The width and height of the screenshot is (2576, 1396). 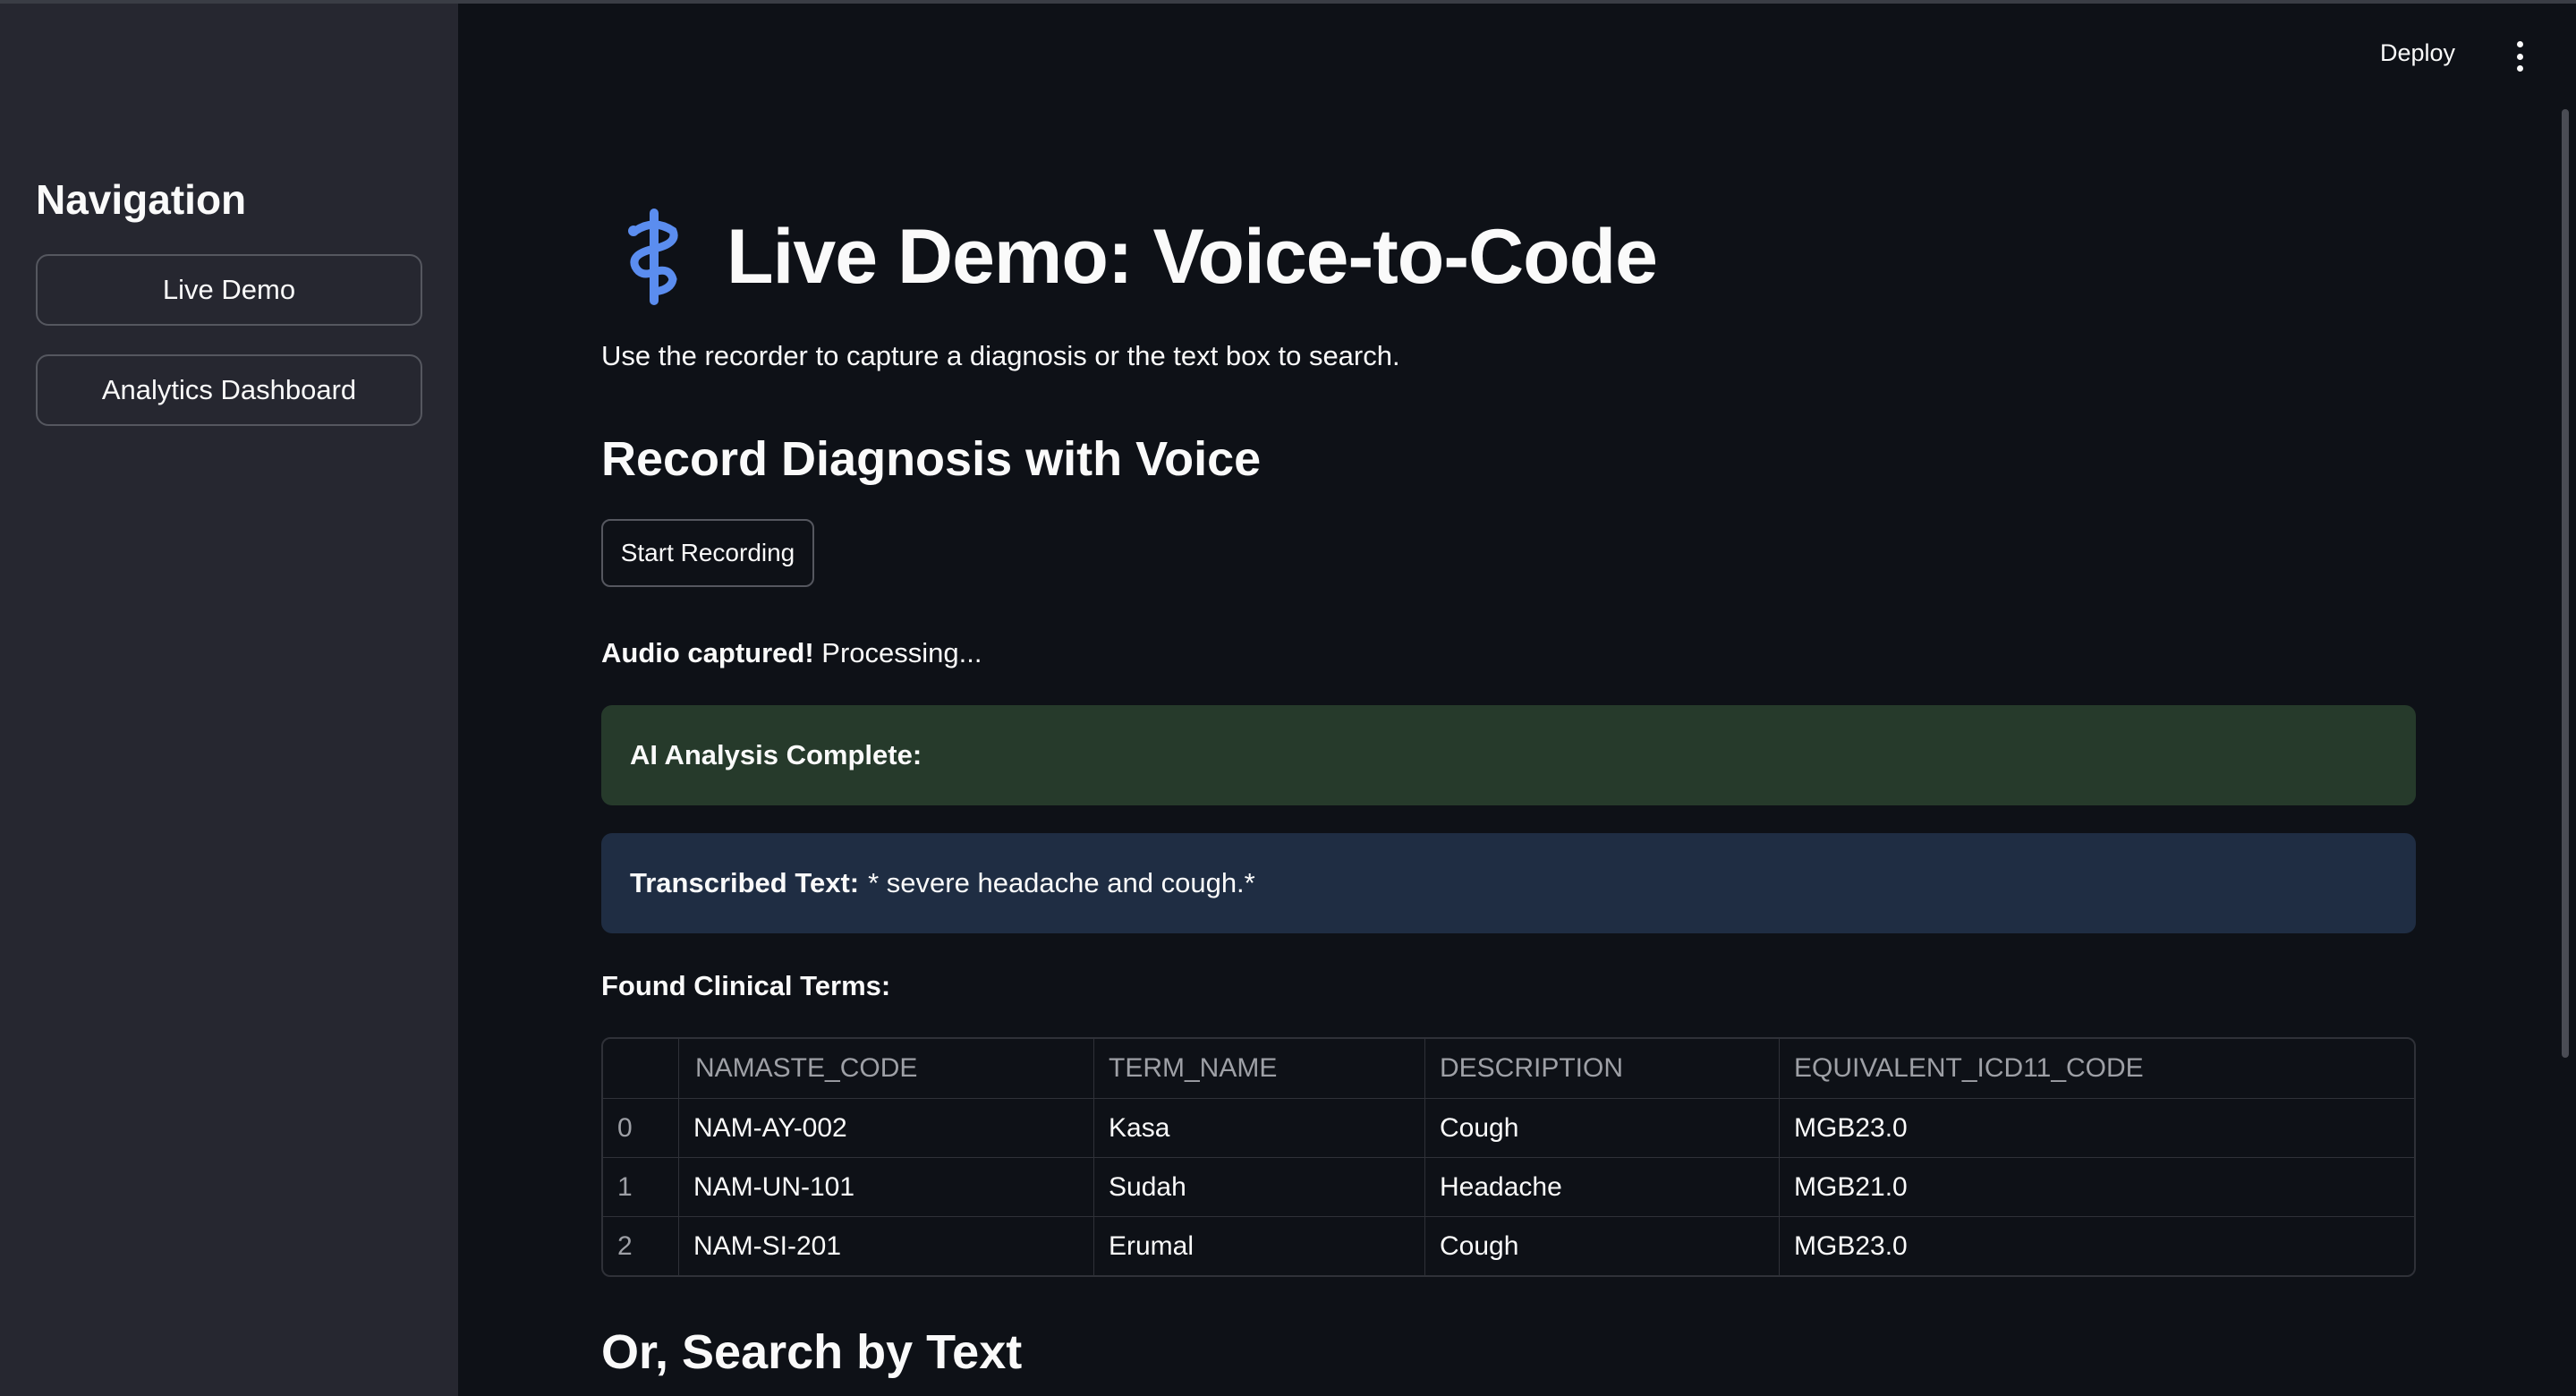 I want to click on column-header-index, so click(x=640, y=1068).